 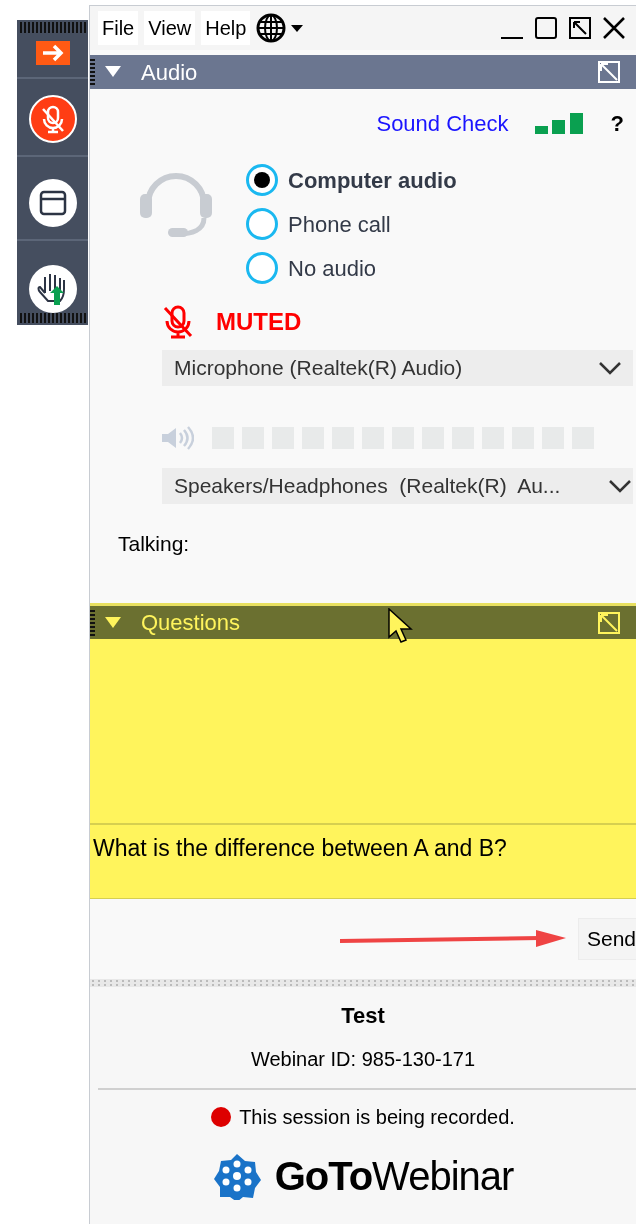 What do you see at coordinates (363, 1059) in the screenshot?
I see `webinar-id: Webinar ID: 985-130-171` at bounding box center [363, 1059].